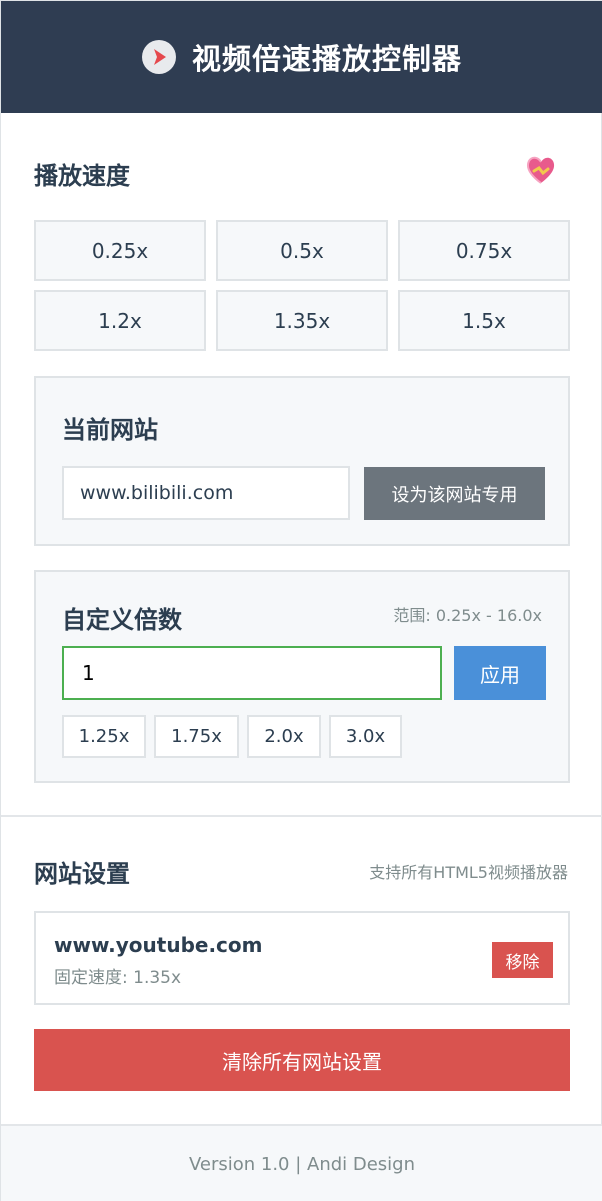 The image size is (602, 1201). Describe the element at coordinates (454, 493) in the screenshot. I see `set-site-specific-button: 设为该网站专用` at that location.